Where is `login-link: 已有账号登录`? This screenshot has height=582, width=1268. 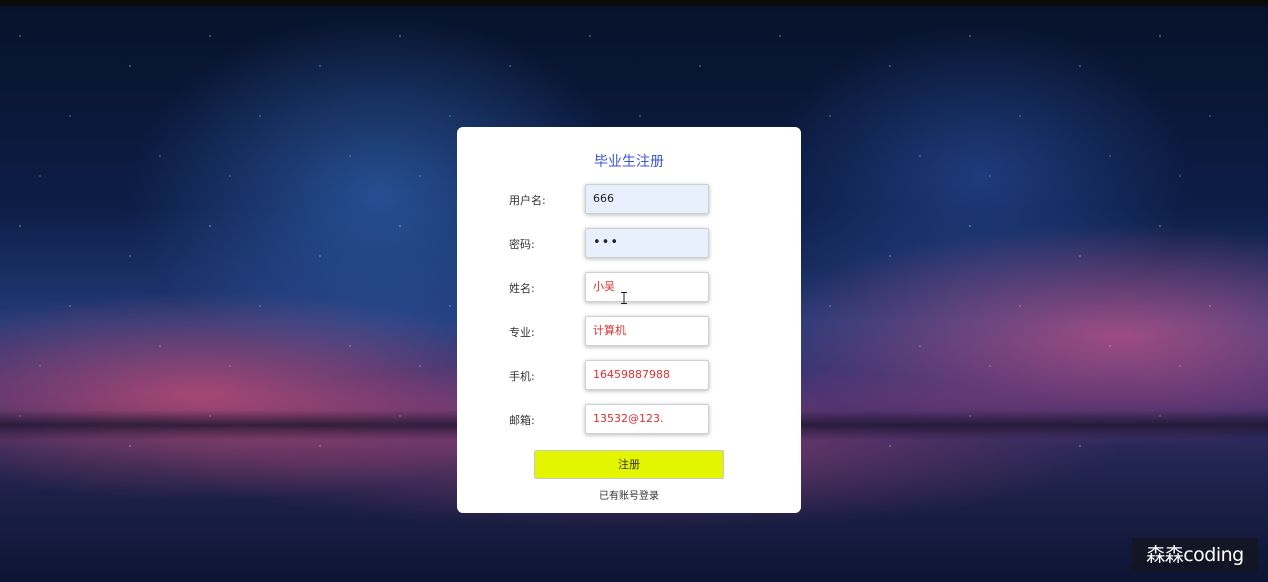 login-link: 已有账号登录 is located at coordinates (629, 494).